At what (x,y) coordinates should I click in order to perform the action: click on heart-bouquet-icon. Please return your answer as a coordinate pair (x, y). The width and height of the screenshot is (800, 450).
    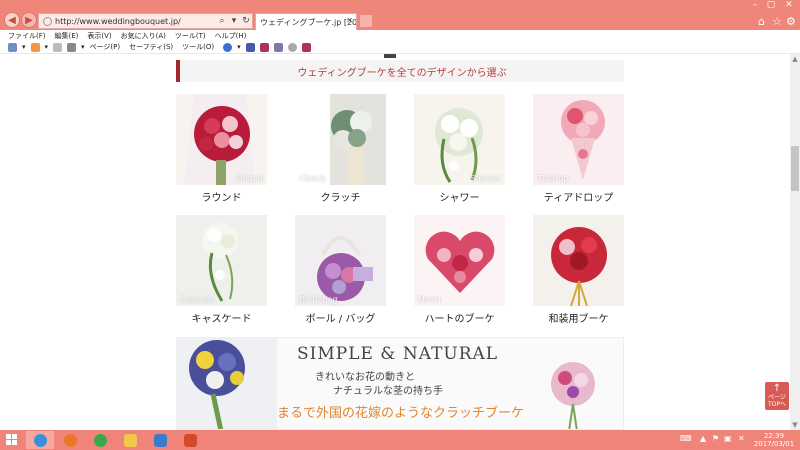
    Looking at the image, I should click on (459, 260).